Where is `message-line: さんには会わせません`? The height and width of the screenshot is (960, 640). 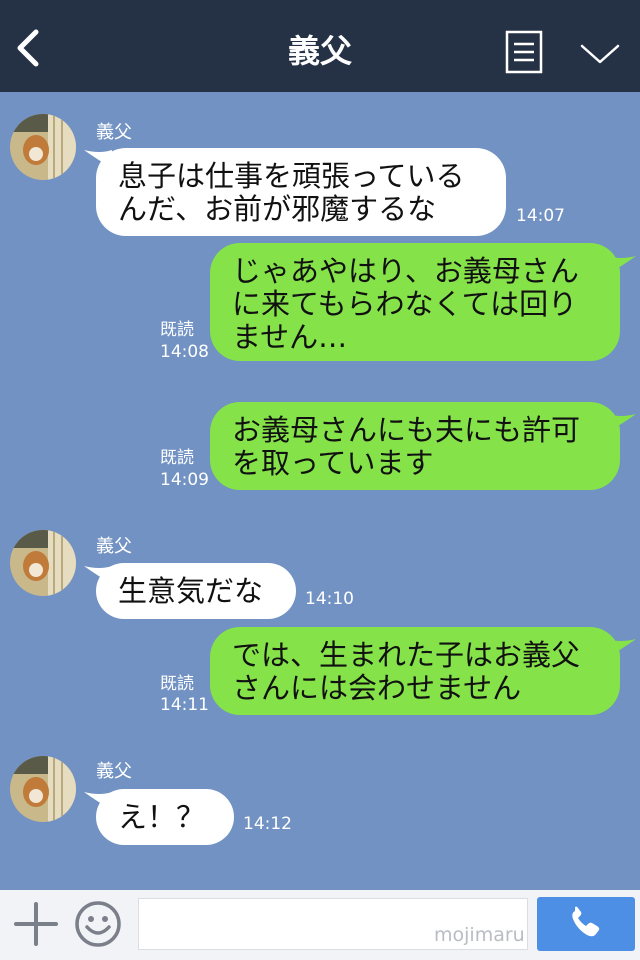 message-line: さんには会わせません is located at coordinates (377, 688).